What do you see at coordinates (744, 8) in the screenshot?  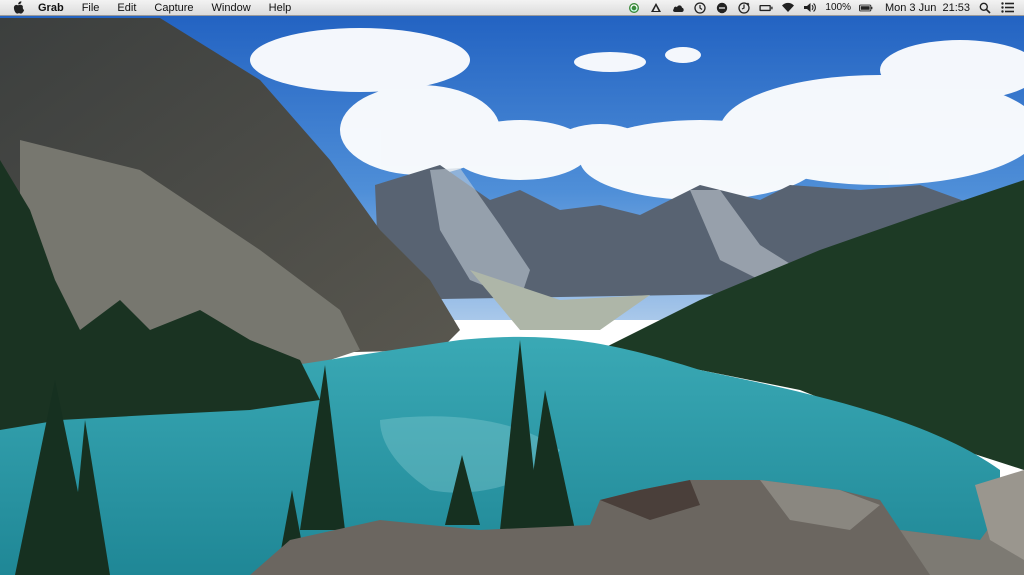 I see `clock-app-icon` at bounding box center [744, 8].